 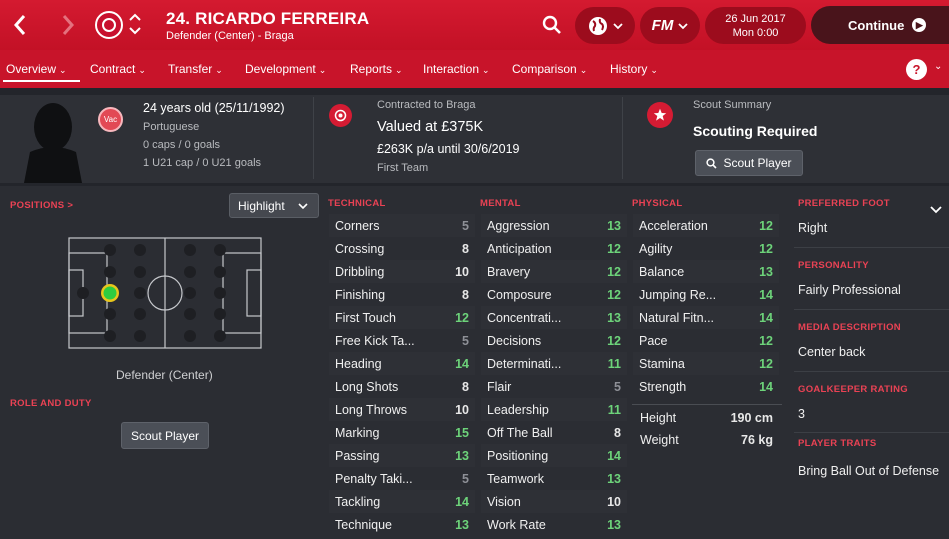 I want to click on continue-button: Continue ▶, so click(x=880, y=25).